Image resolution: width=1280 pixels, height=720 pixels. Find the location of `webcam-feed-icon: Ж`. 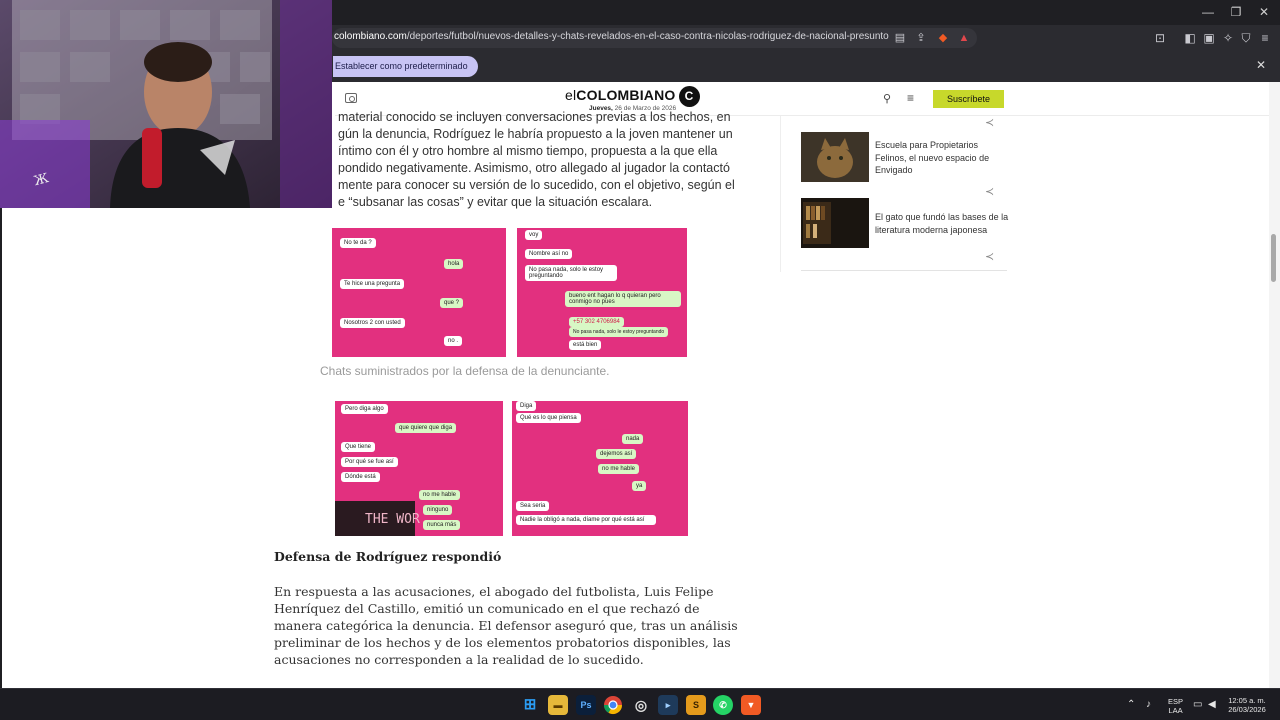

webcam-feed-icon: Ж is located at coordinates (166, 104).